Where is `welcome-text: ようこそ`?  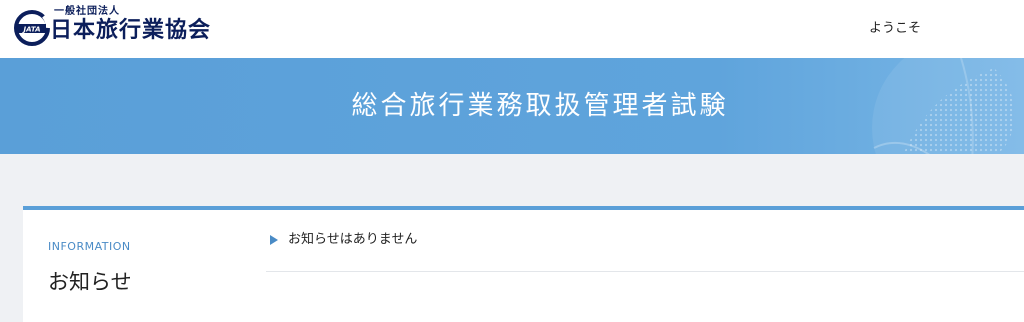 welcome-text: ようこそ is located at coordinates (895, 28).